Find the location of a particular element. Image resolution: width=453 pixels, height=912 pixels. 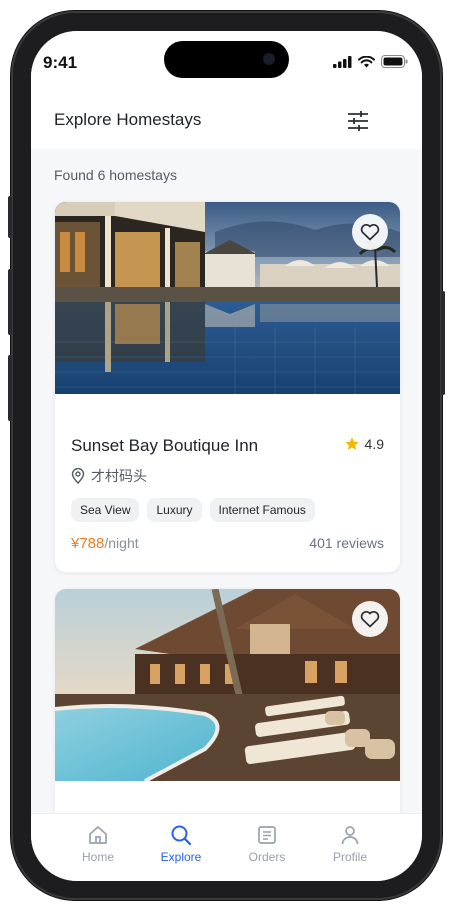

tab-profile: Profile is located at coordinates (350, 844).